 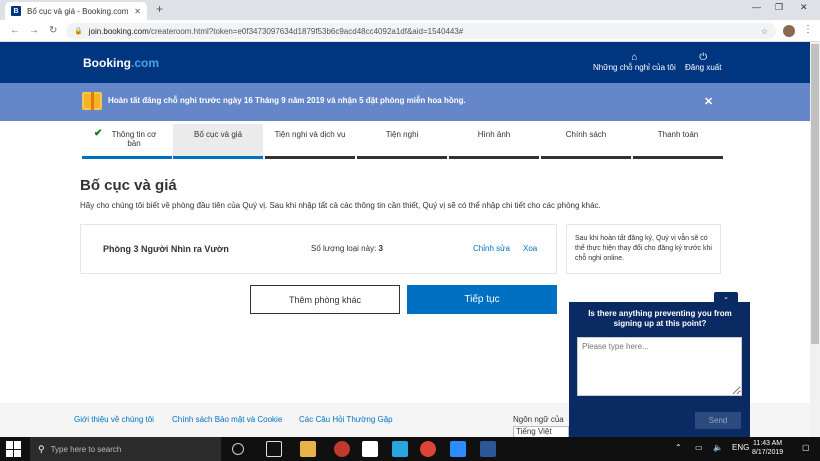 What do you see at coordinates (125, 449) in the screenshot?
I see `taskbar-search: ⚲ Type here to search` at bounding box center [125, 449].